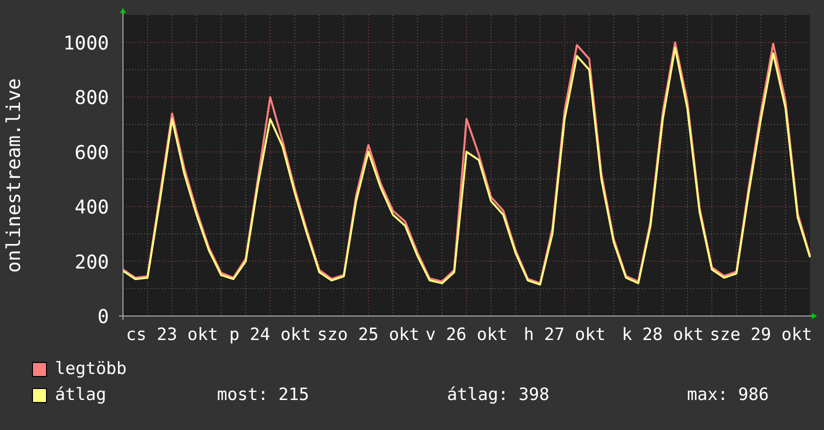  What do you see at coordinates (565, 335) in the screenshot?
I see `x-tick-label: h 27 okt` at bounding box center [565, 335].